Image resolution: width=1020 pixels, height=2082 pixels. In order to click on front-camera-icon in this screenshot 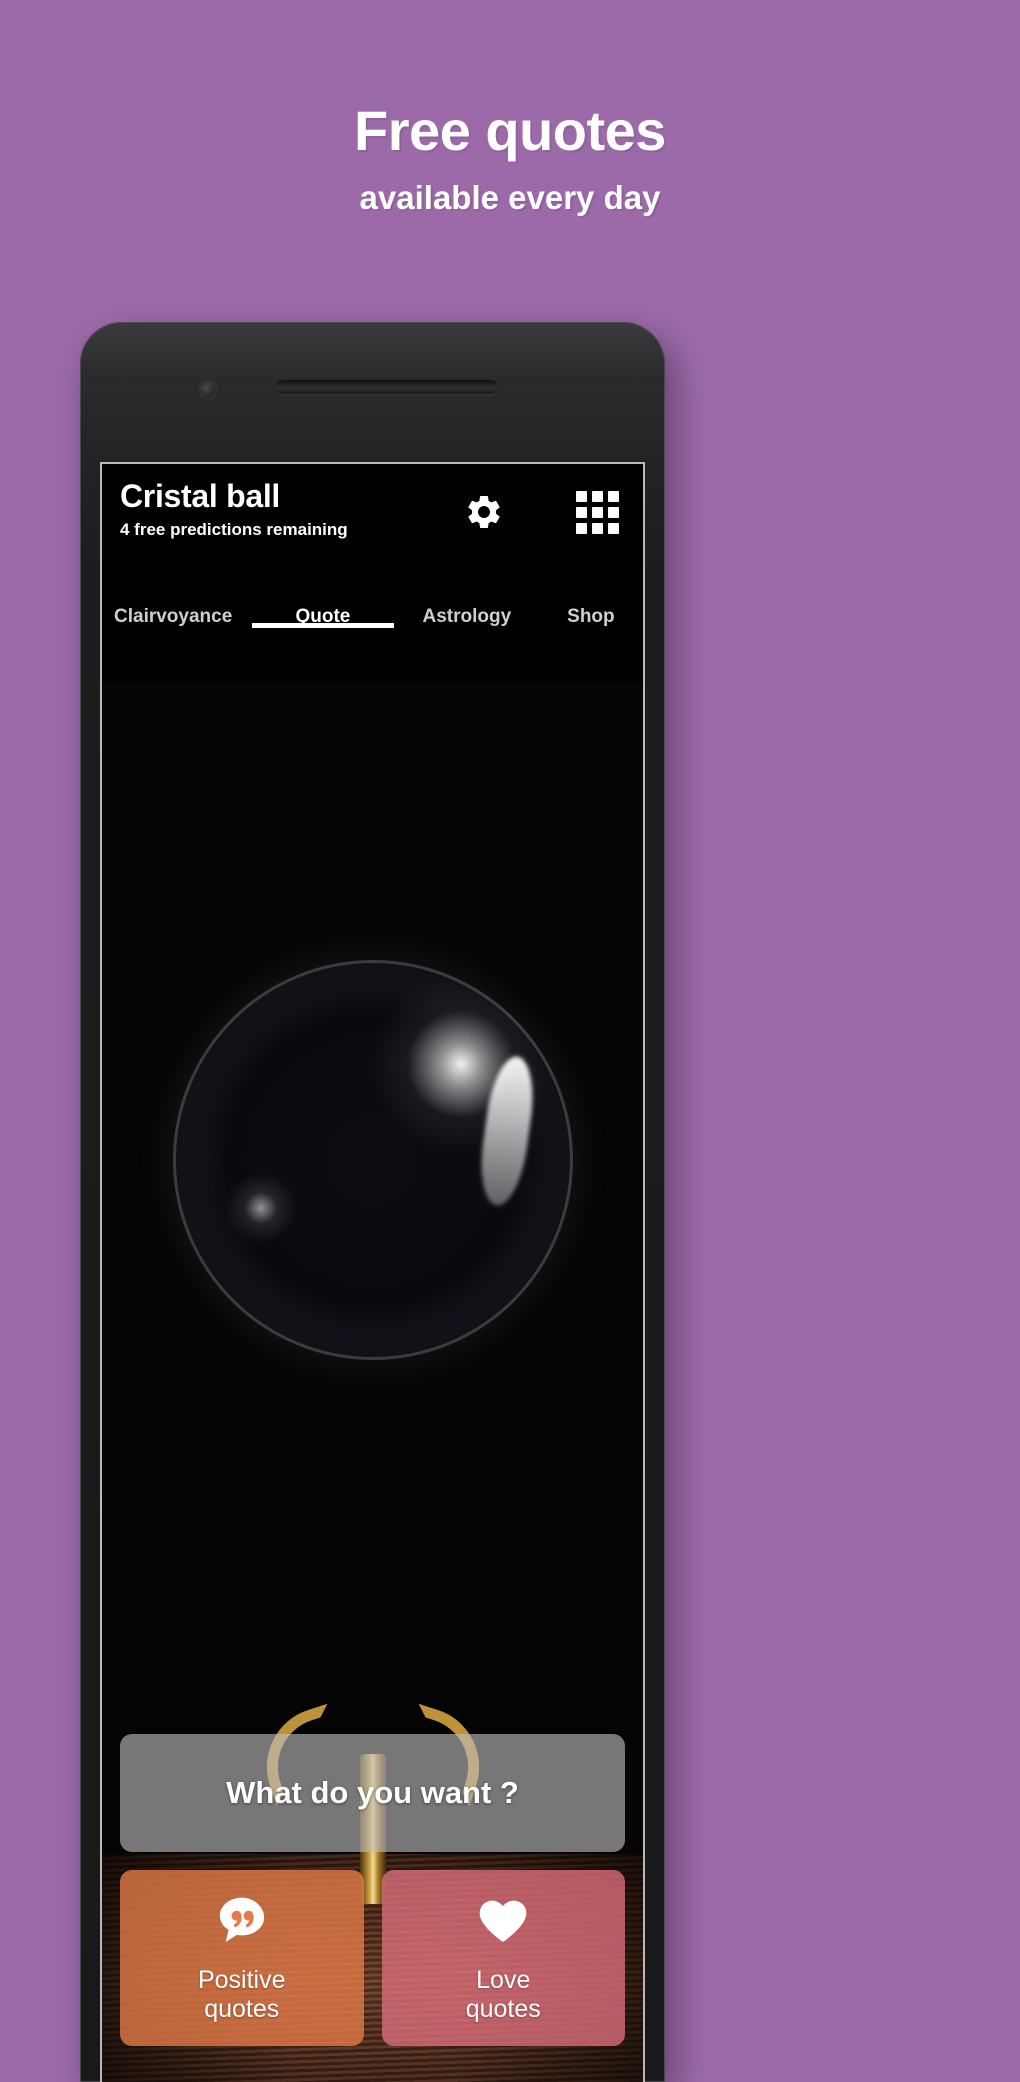, I will do `click(208, 390)`.